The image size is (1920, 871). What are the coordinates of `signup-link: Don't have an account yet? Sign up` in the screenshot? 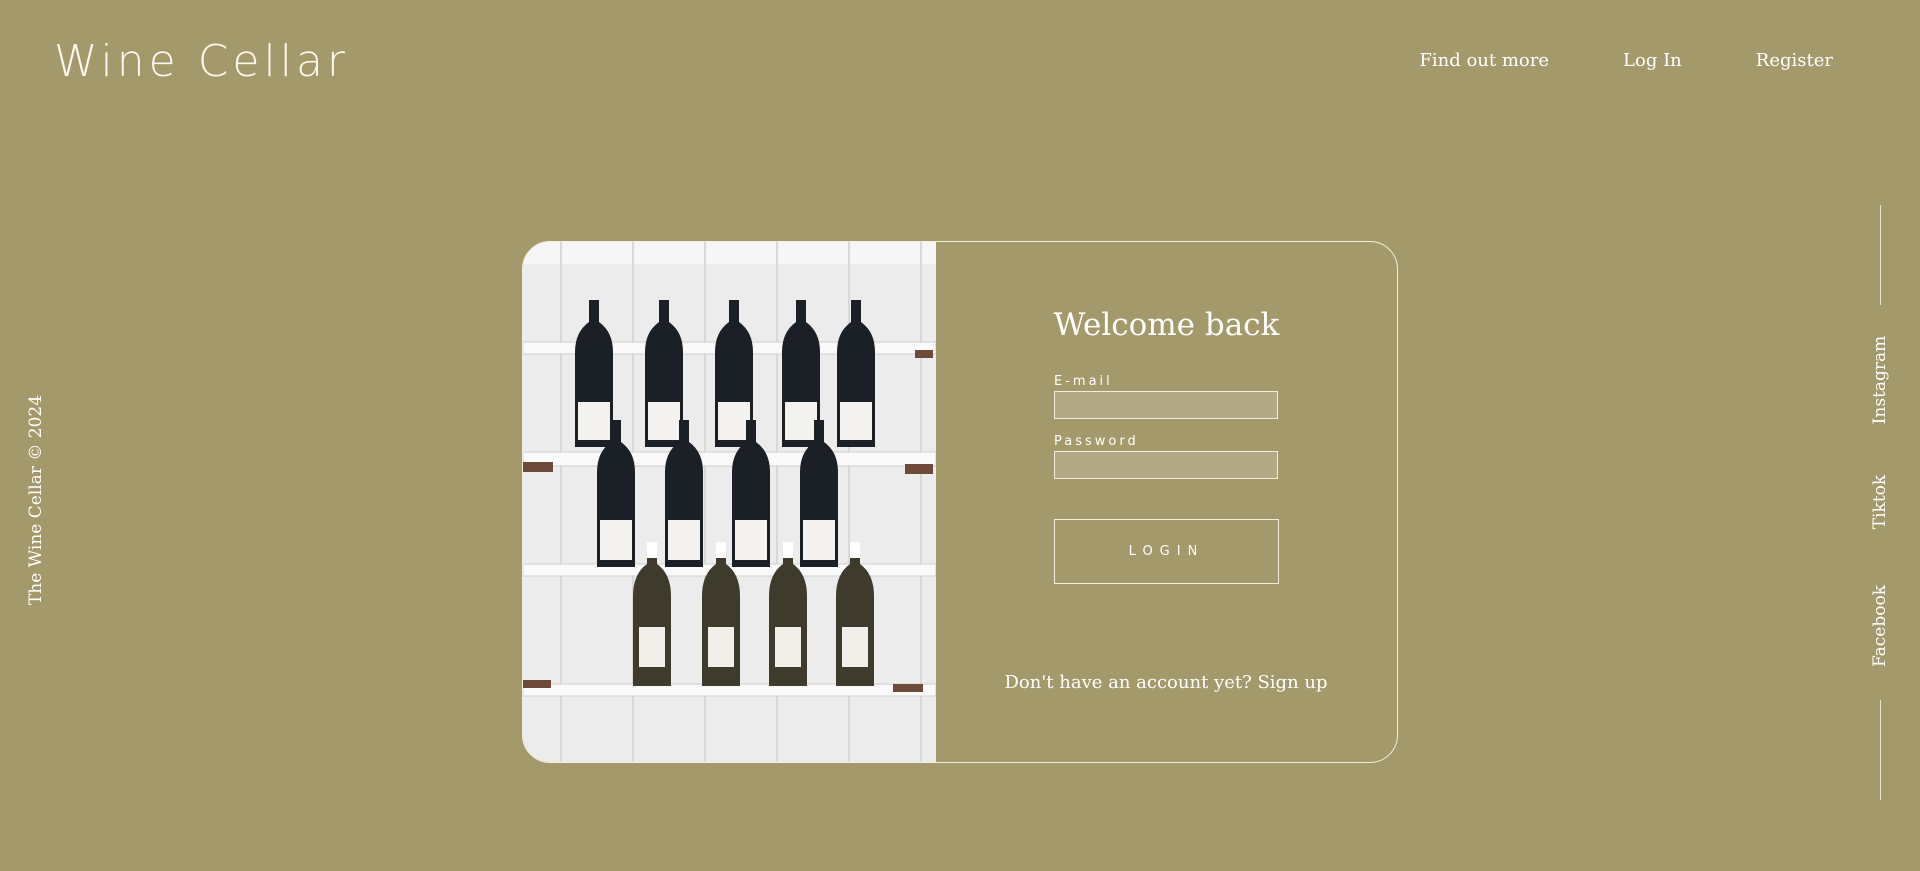 It's located at (1166, 682).